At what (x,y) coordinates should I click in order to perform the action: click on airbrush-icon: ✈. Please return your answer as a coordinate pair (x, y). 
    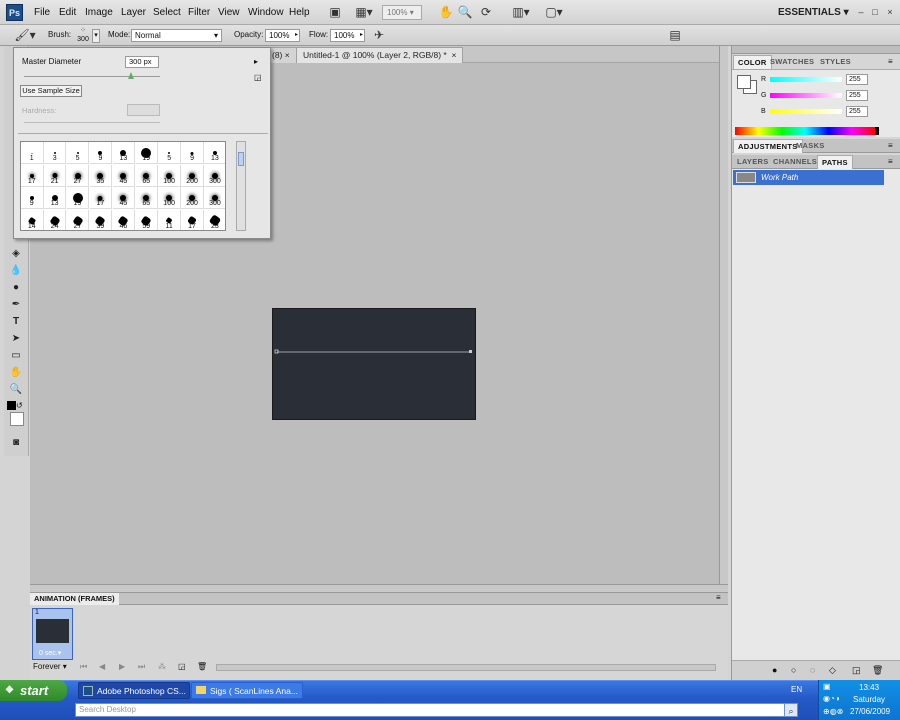
    Looking at the image, I should click on (379, 35).